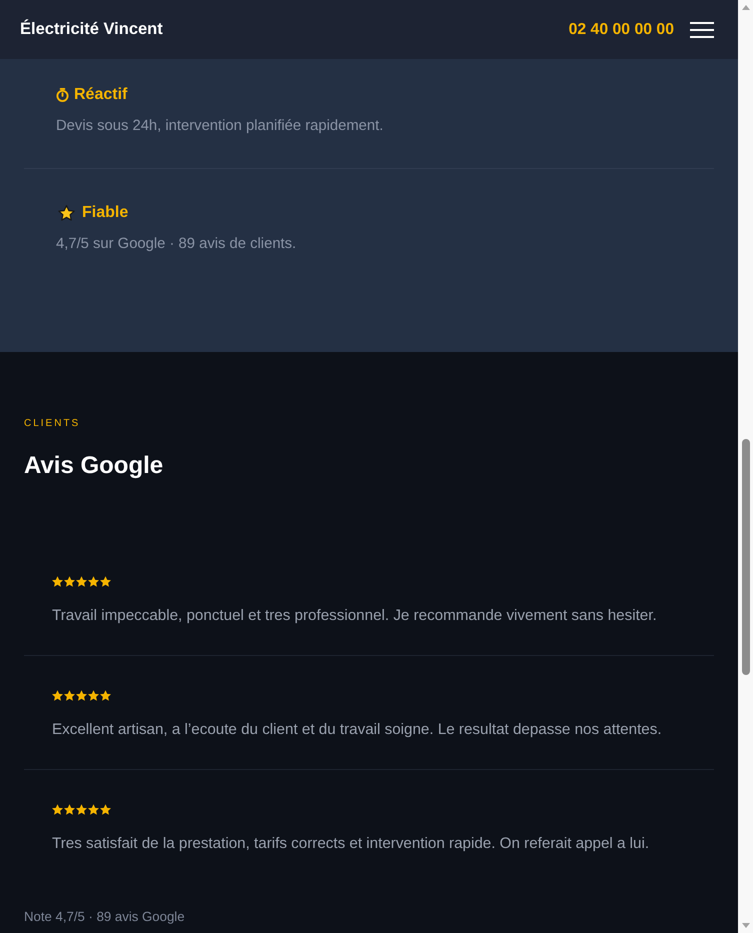 Image resolution: width=753 pixels, height=933 pixels. Describe the element at coordinates (621, 29) in the screenshot. I see `phone-link: 02 40 00 00 00` at that location.